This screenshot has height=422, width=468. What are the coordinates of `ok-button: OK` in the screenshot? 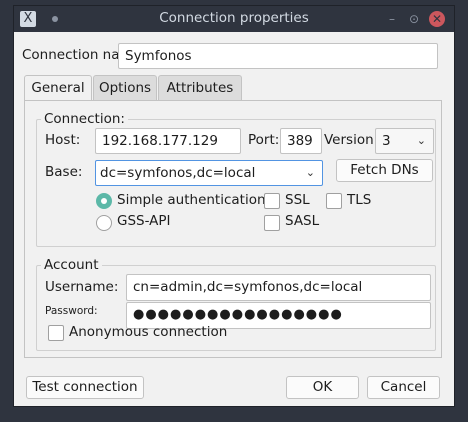 It's located at (322, 387).